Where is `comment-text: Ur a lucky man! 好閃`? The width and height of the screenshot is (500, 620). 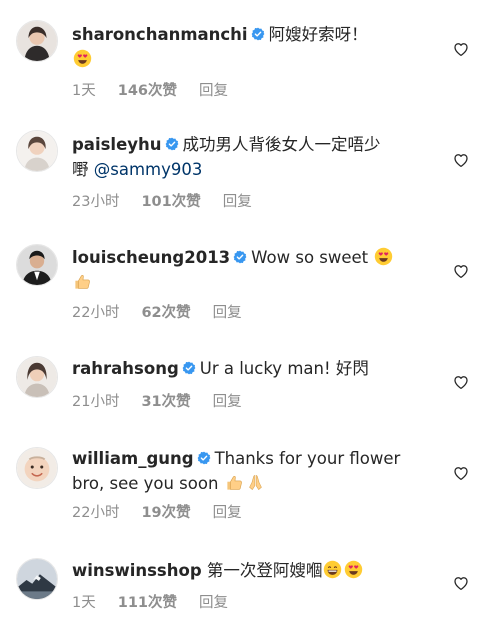
comment-text: Ur a lucky man! 好閃 is located at coordinates (284, 368).